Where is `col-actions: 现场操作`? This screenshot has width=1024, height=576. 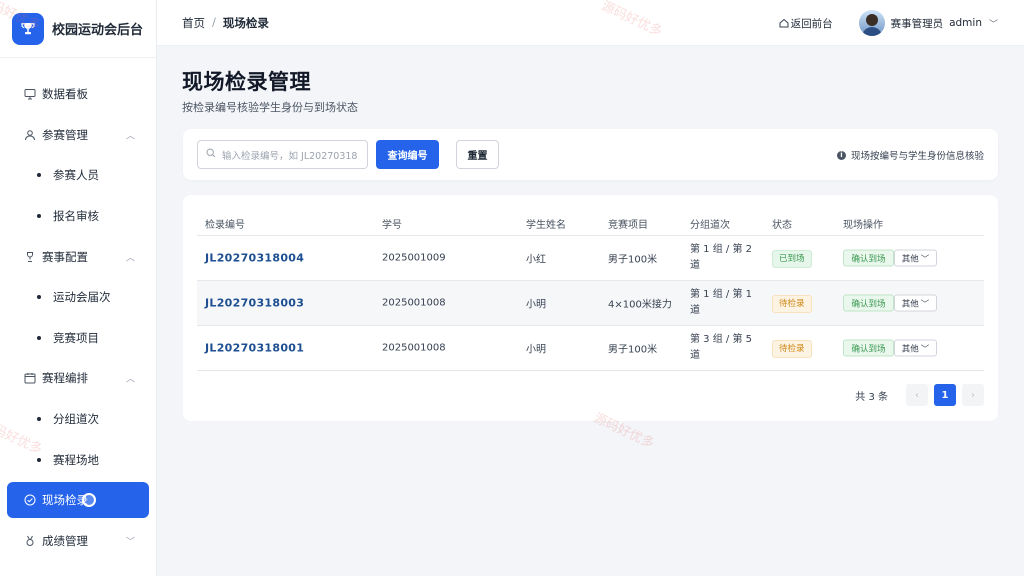
col-actions: 现场操作 is located at coordinates (863, 225).